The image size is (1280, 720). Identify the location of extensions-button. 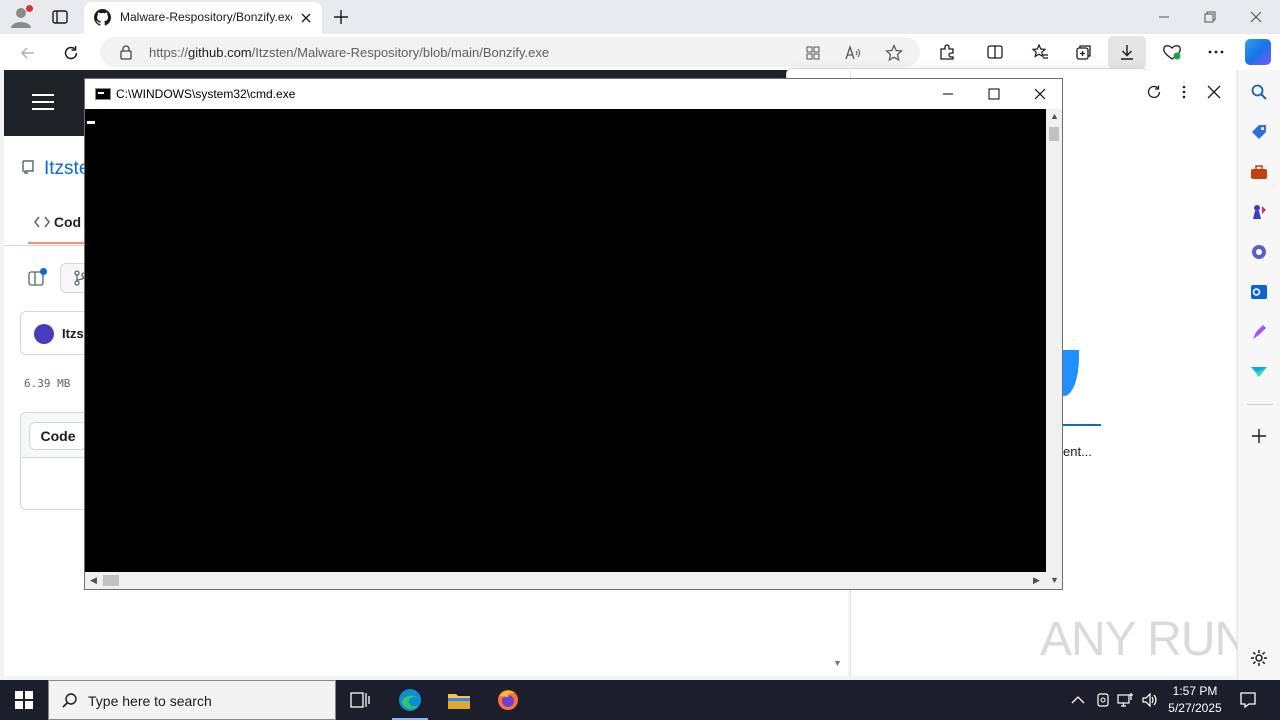
(947, 52).